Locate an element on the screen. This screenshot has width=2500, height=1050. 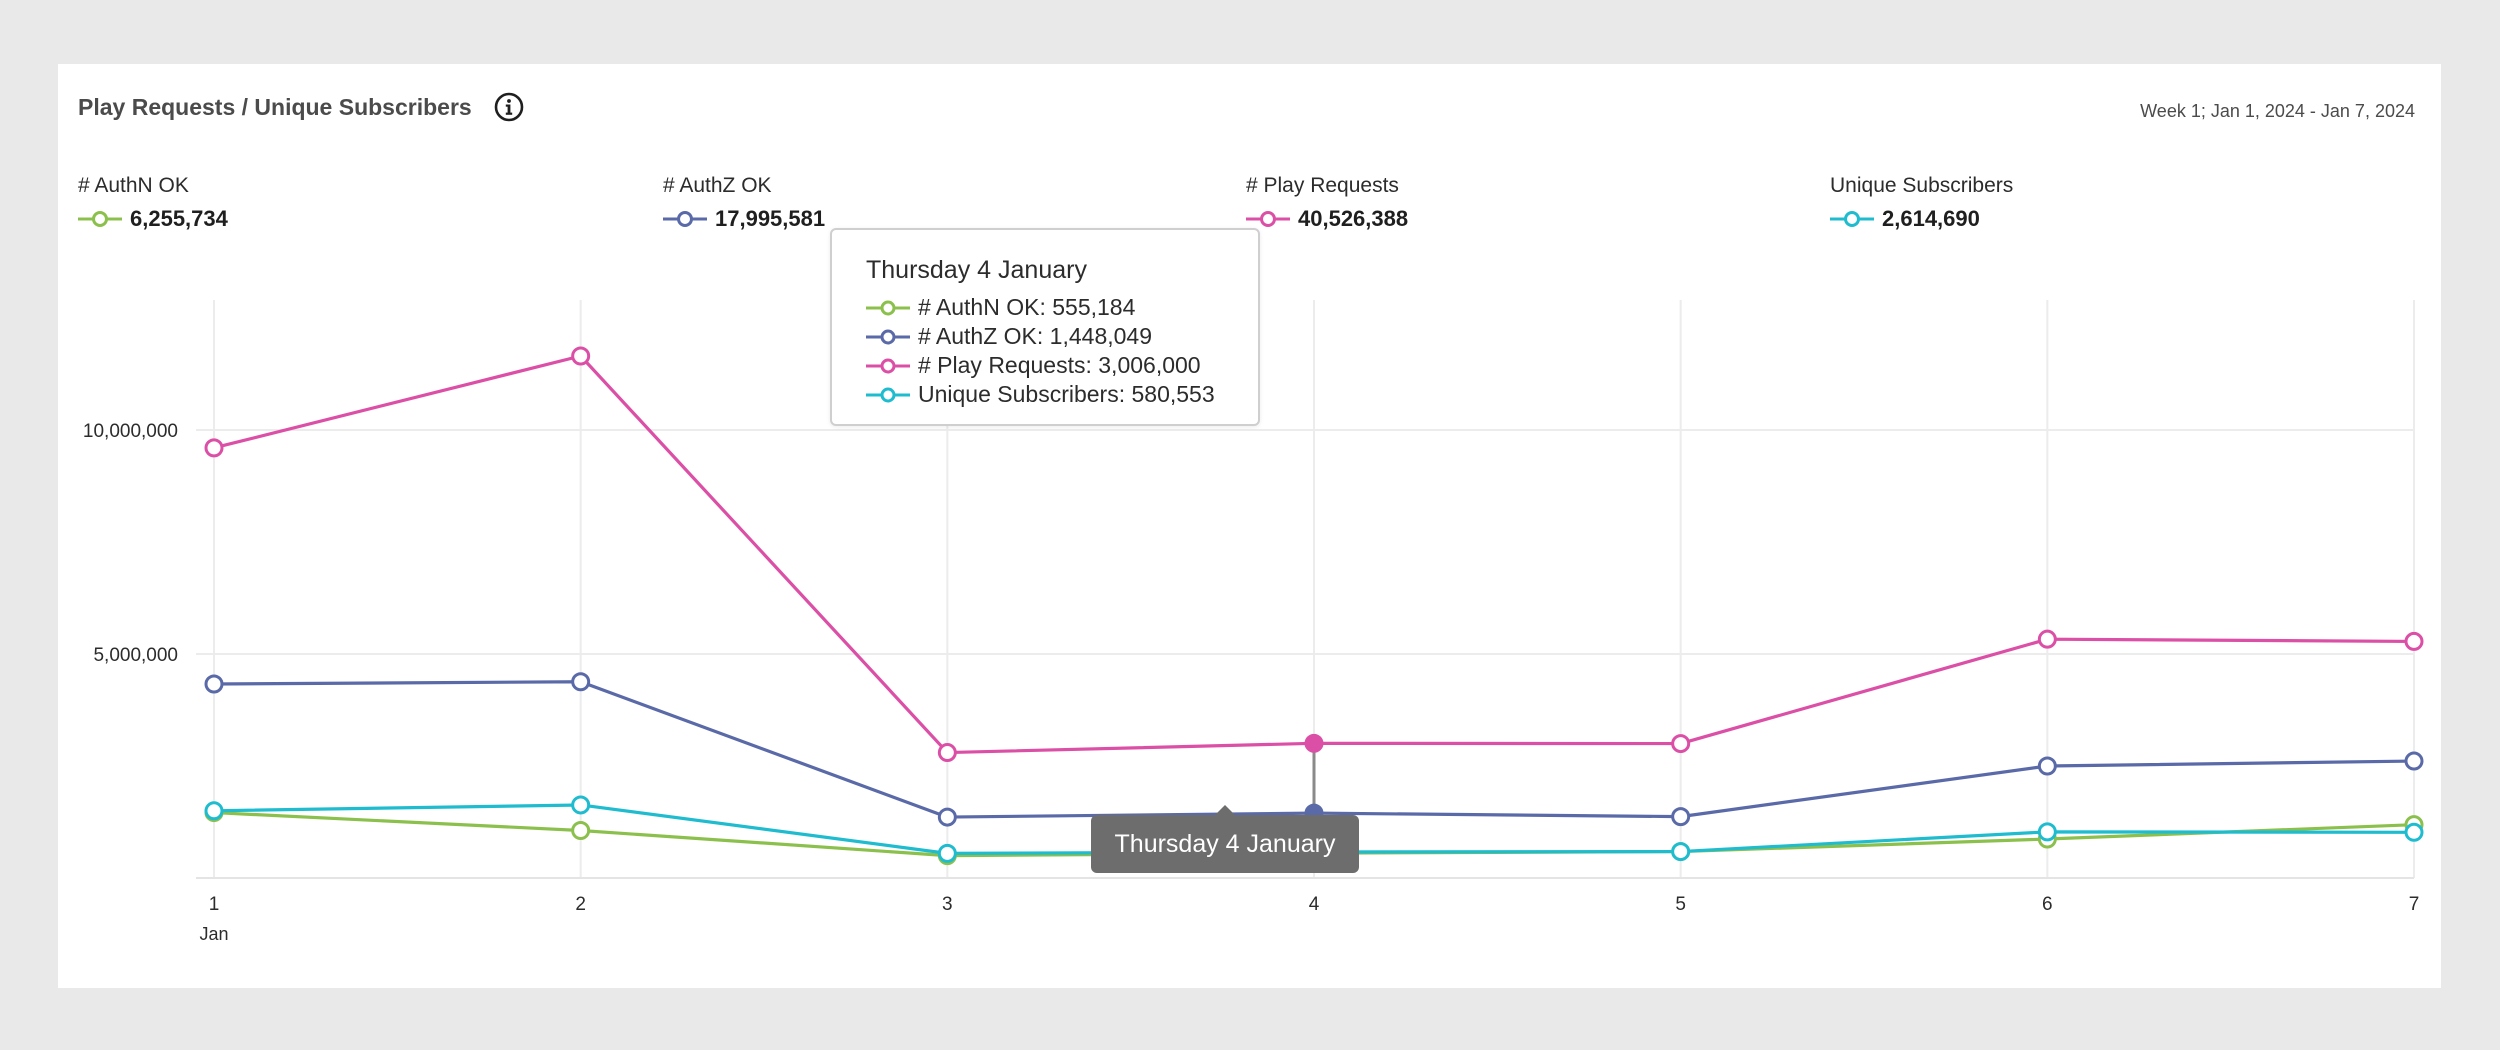
y-tick-label: 5,000,000 is located at coordinates (135, 655).